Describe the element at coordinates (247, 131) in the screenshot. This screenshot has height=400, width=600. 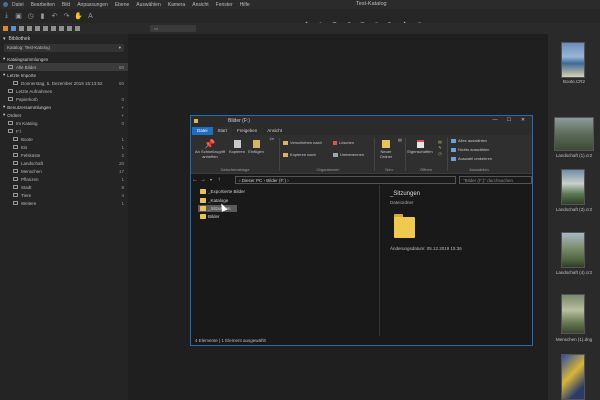
I see `tab-freigeben: Freigeben` at that location.